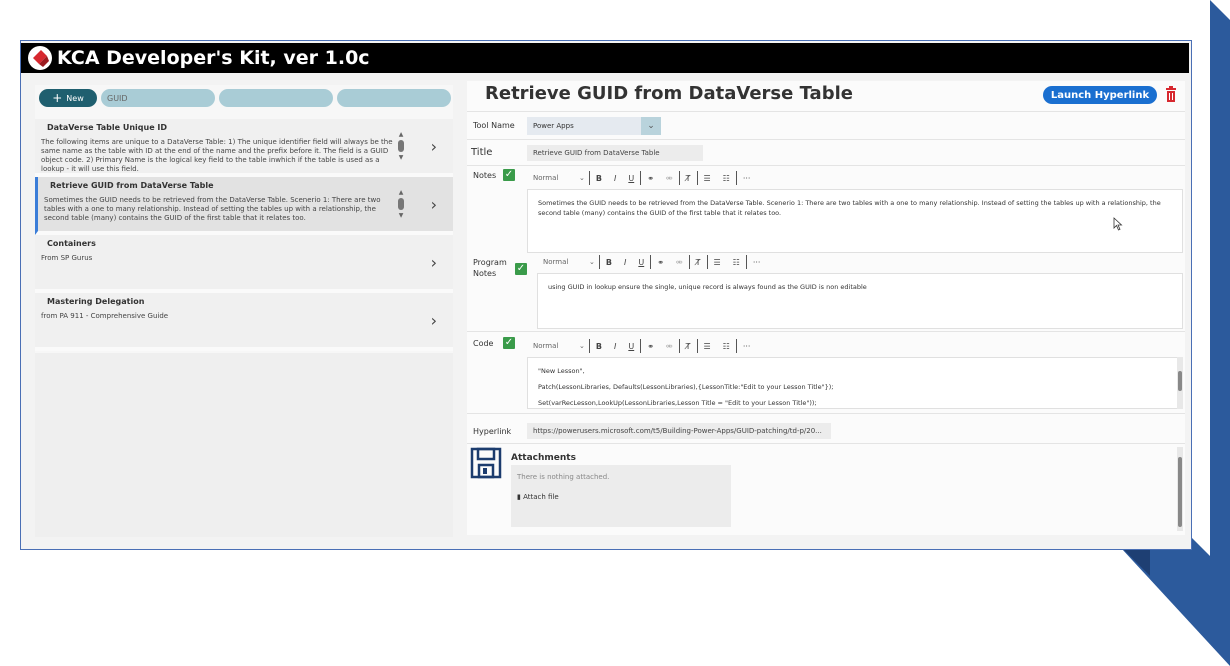 The width and height of the screenshot is (1230, 666). I want to click on title-label: Title, so click(482, 152).